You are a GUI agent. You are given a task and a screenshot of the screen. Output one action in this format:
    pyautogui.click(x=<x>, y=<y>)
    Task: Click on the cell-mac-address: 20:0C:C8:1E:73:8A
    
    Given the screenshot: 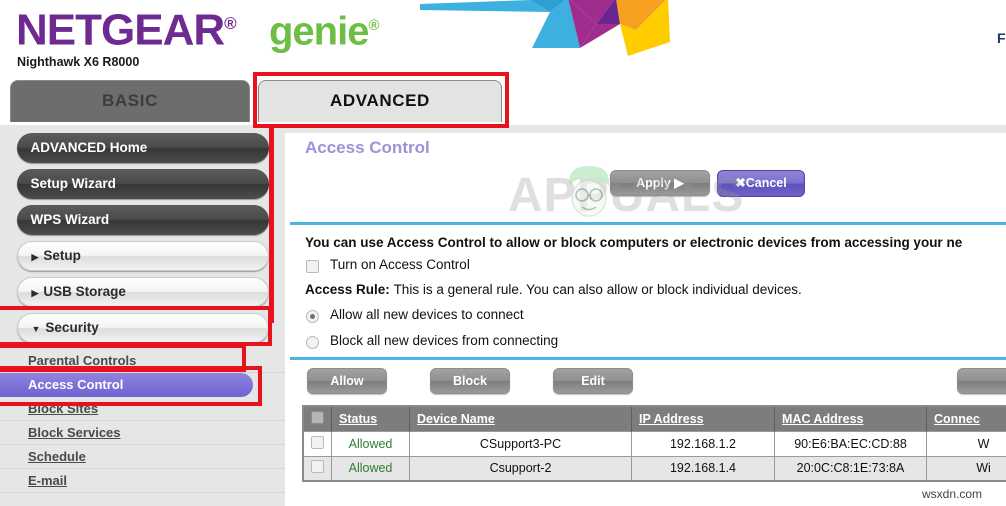 What is the action you would take?
    pyautogui.click(x=850, y=468)
    